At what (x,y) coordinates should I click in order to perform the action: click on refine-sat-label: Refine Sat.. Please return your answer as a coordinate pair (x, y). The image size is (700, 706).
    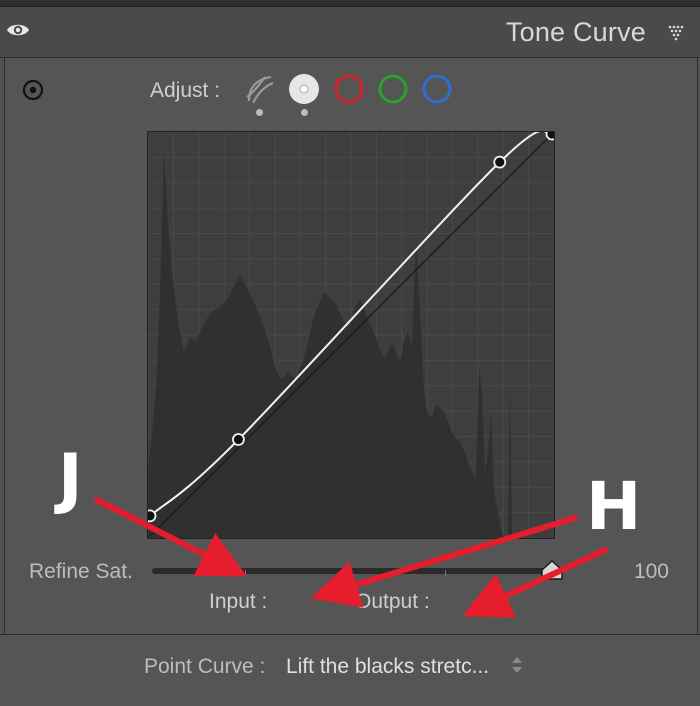
    Looking at the image, I should click on (81, 571).